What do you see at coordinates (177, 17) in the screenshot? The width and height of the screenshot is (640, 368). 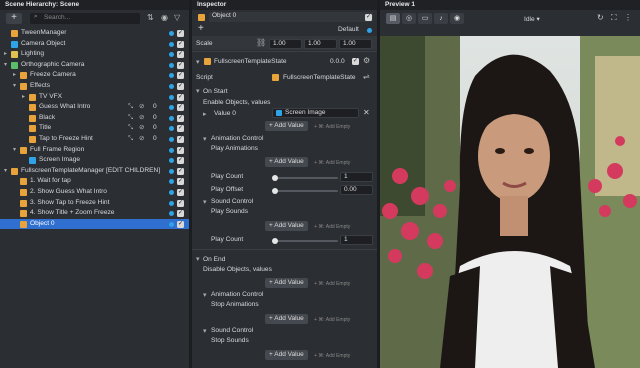 I see `filter-icon: ▽` at bounding box center [177, 17].